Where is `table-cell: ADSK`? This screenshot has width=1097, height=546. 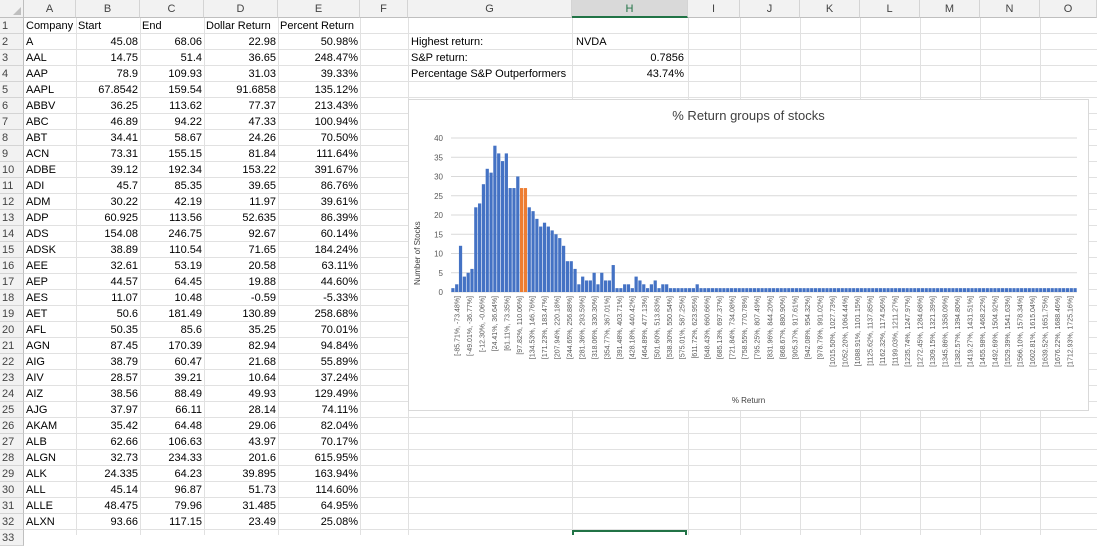
table-cell: ADSK is located at coordinates (50, 250).